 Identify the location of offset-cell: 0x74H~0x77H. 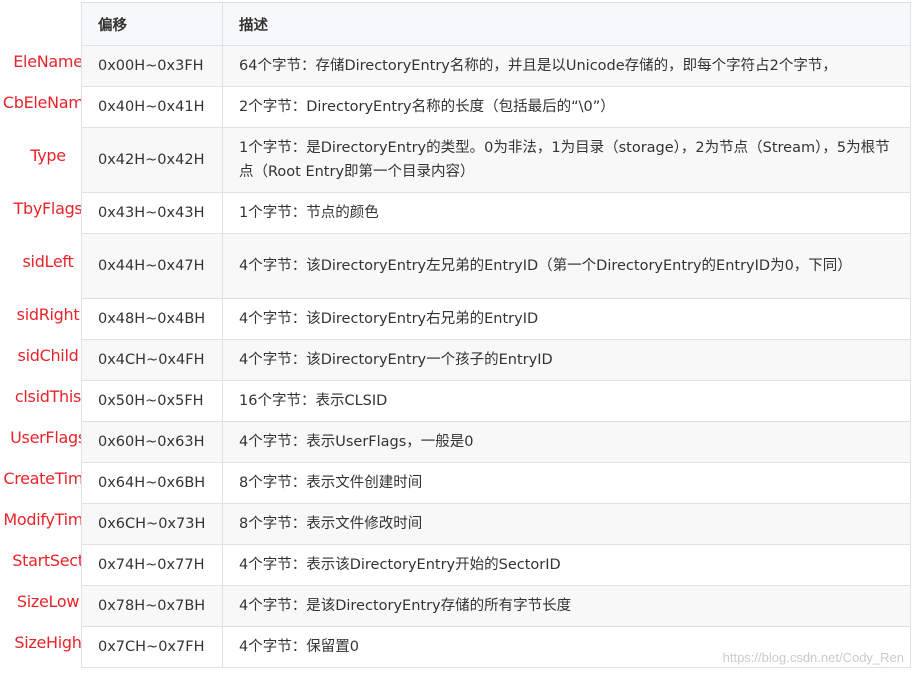
(152, 565).